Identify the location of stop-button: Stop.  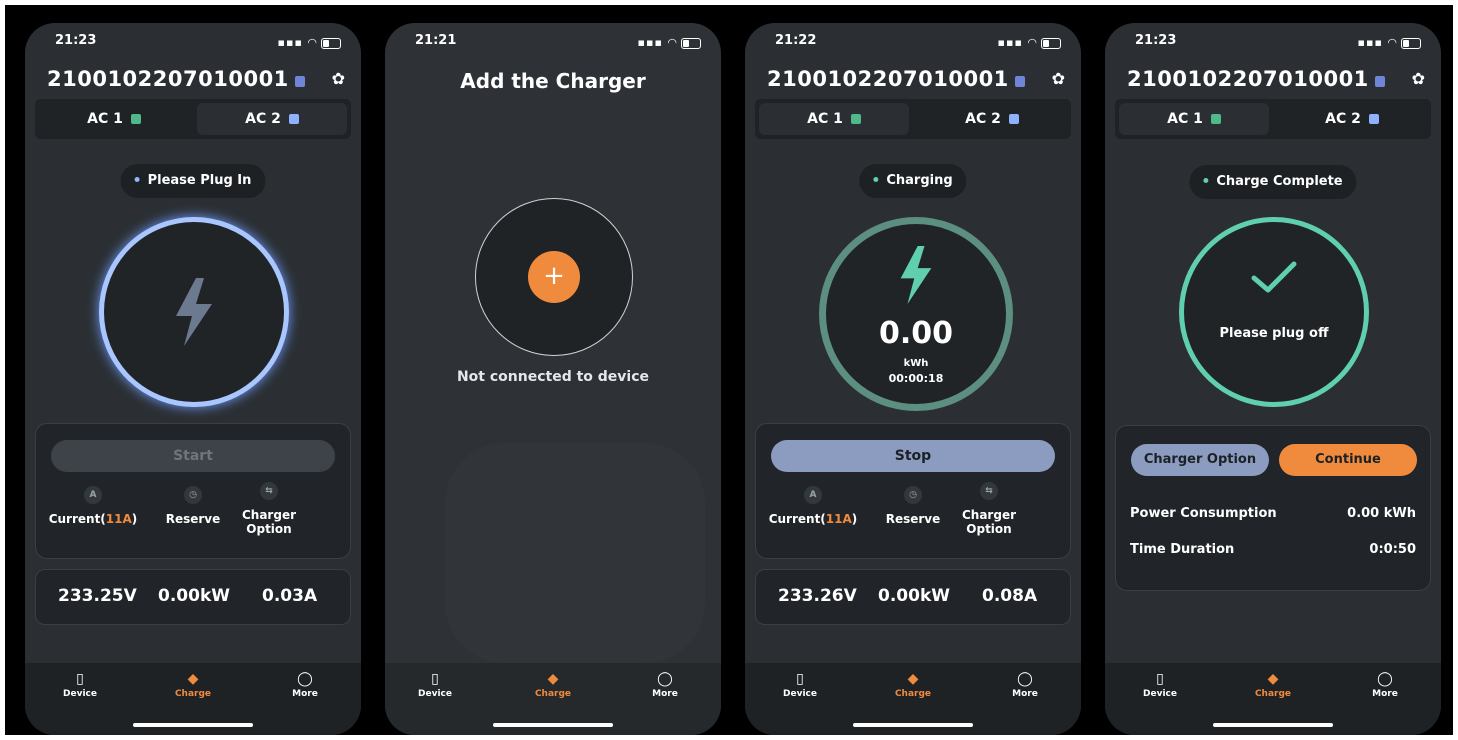
(913, 456).